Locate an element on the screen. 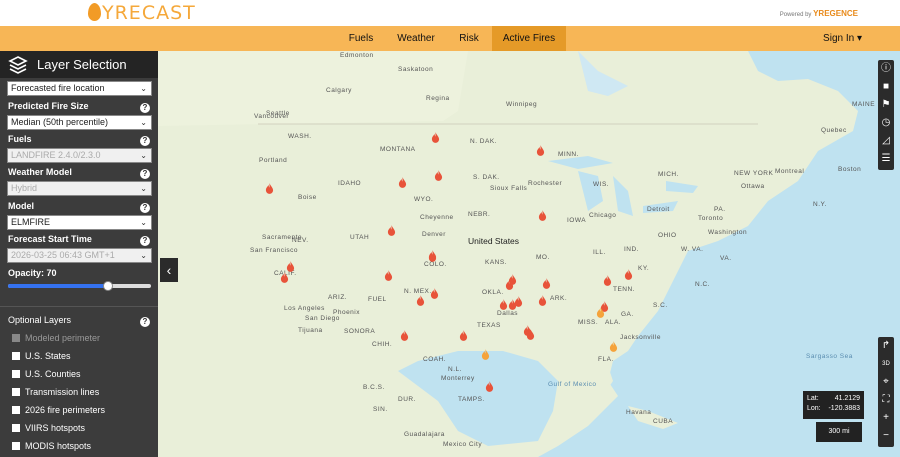  opacity-slider is located at coordinates (79, 286).